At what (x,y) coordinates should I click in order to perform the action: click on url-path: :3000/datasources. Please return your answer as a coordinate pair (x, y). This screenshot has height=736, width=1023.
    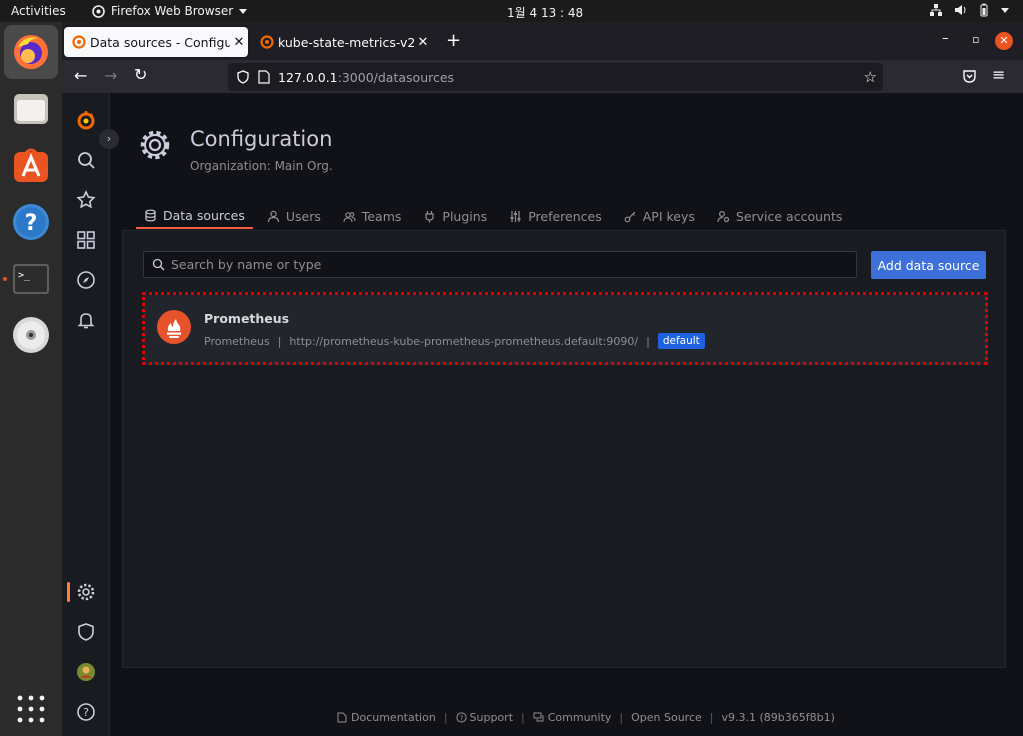
    Looking at the image, I should click on (396, 77).